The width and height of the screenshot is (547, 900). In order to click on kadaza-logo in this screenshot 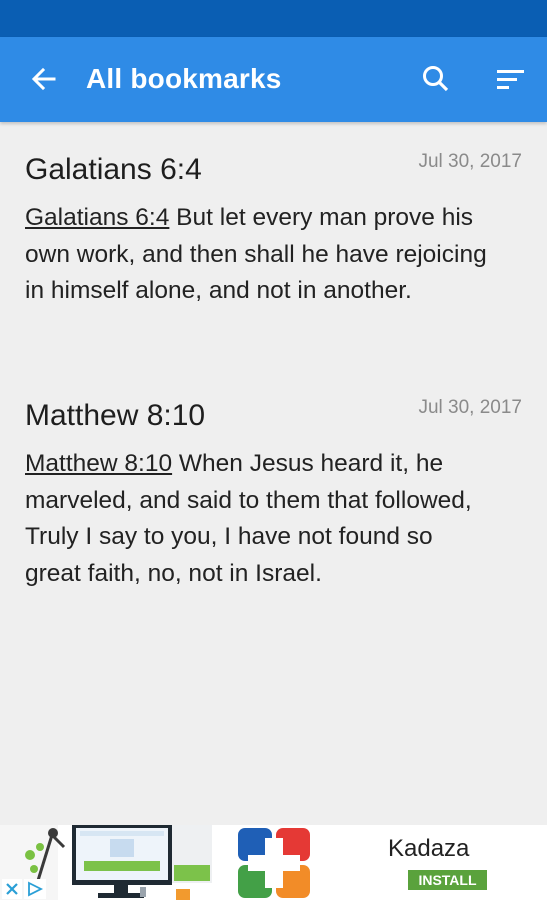, I will do `click(274, 863)`.